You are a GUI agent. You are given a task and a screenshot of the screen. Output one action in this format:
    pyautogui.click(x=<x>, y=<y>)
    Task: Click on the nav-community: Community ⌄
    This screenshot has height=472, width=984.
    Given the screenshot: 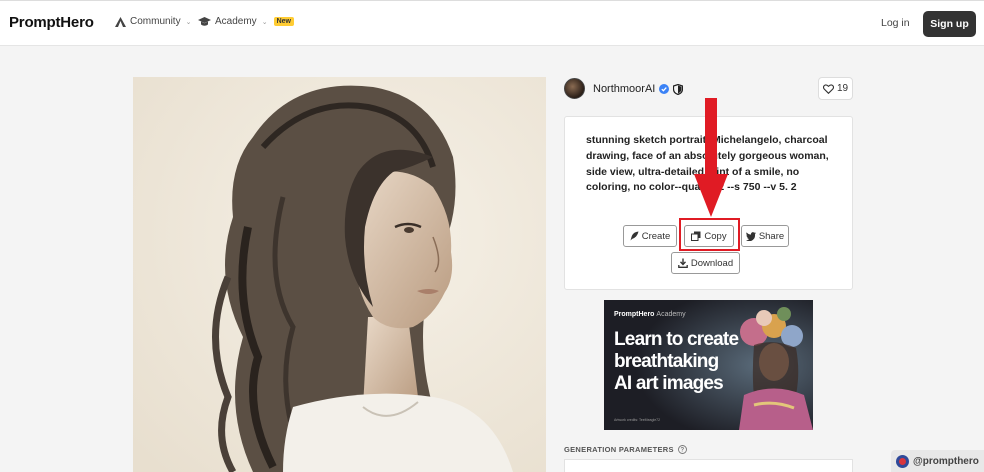 What is the action you would take?
    pyautogui.click(x=153, y=21)
    